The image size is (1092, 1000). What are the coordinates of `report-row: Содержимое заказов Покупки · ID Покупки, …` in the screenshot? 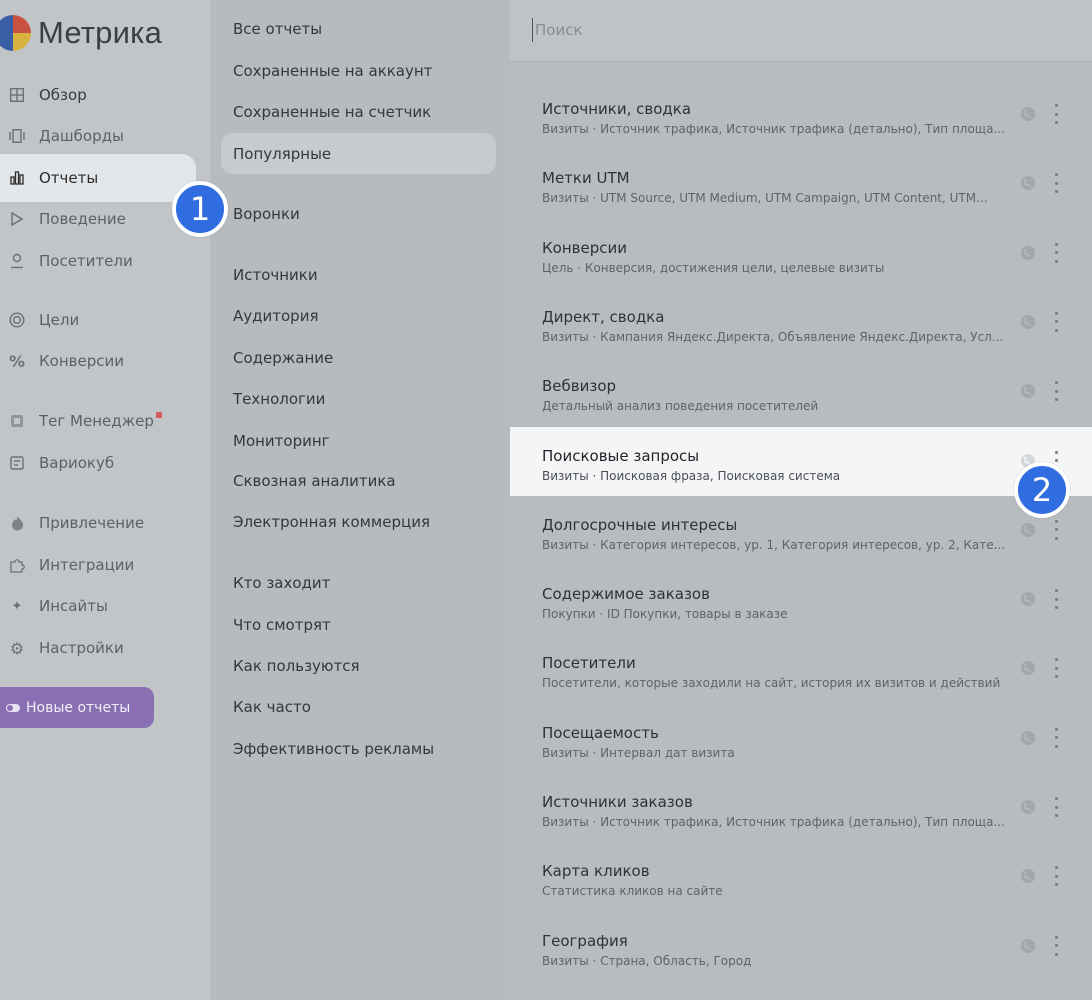 It's located at (801, 599).